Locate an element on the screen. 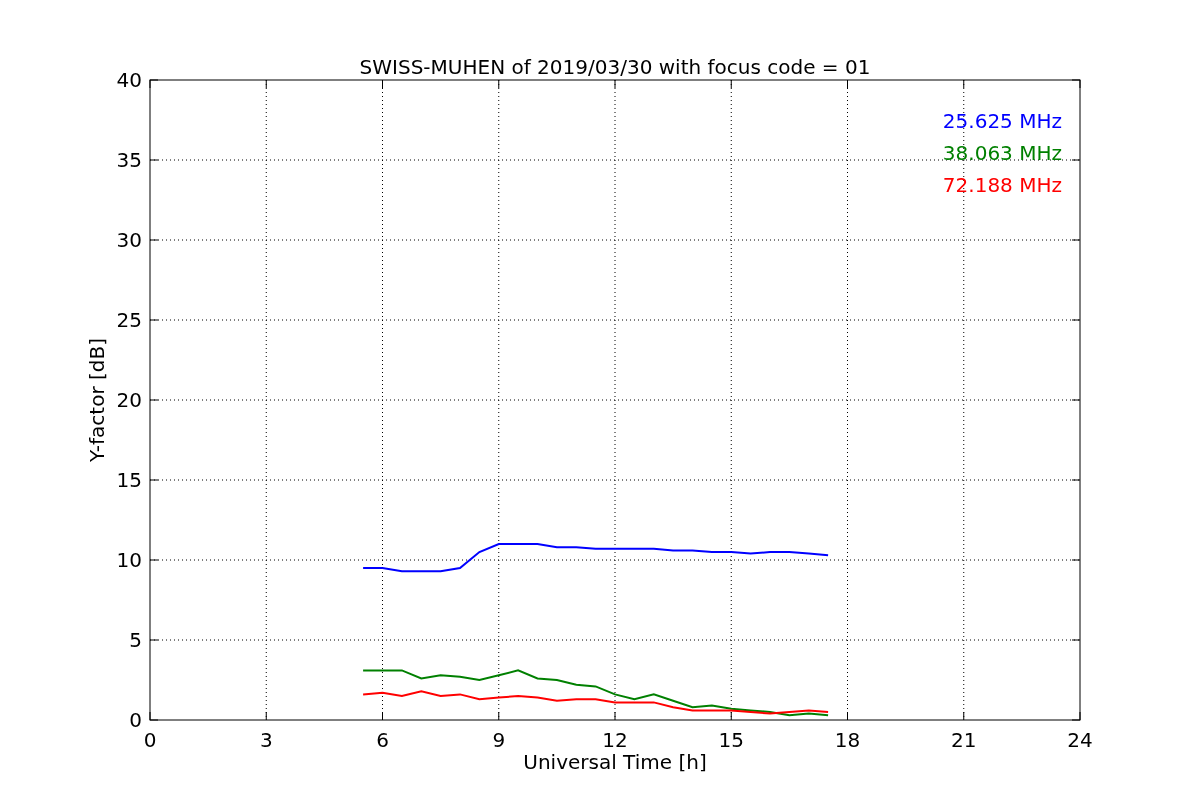 This screenshot has width=1200, height=800. tick-label: 18 is located at coordinates (847, 740).